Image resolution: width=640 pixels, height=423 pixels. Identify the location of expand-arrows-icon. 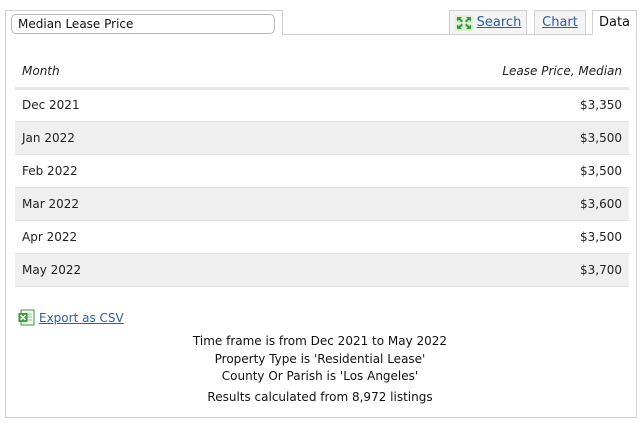
(463, 22).